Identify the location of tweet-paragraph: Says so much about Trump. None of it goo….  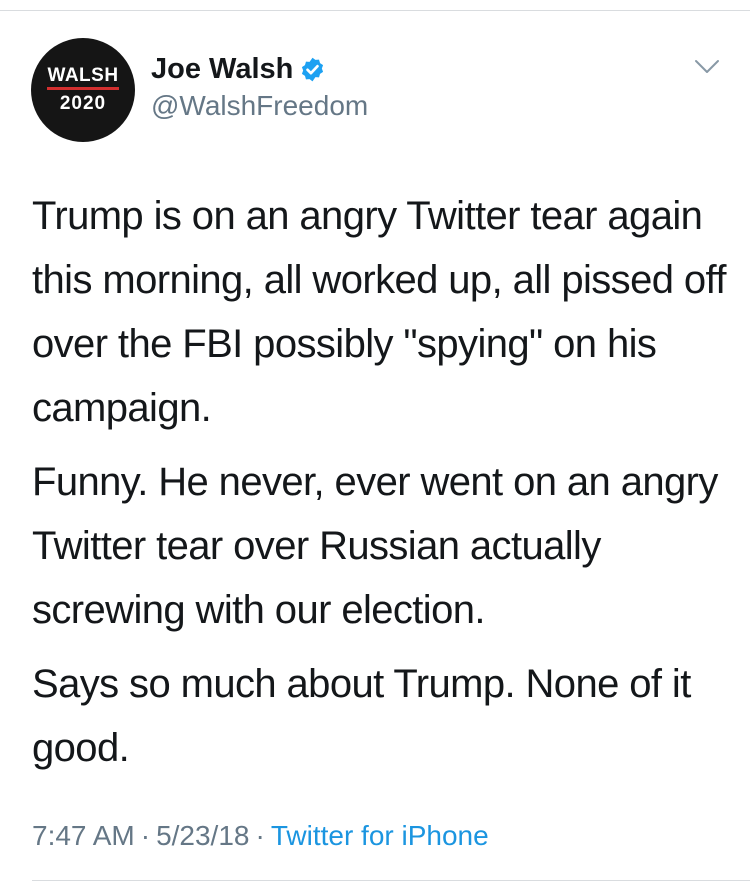
(361, 716).